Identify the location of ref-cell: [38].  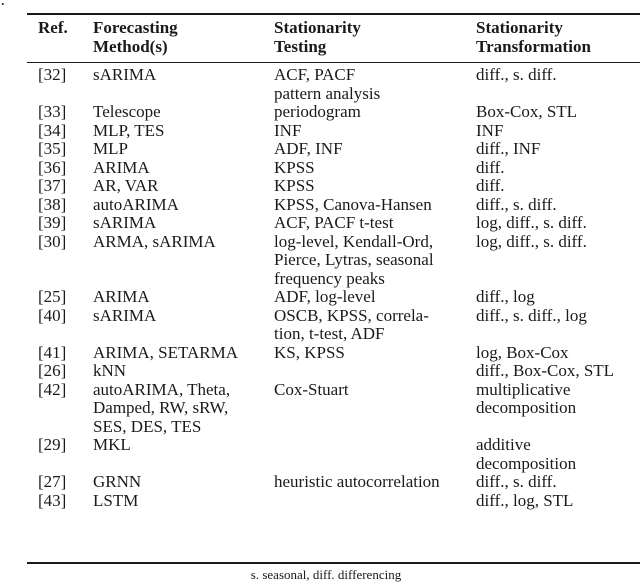
(52, 204).